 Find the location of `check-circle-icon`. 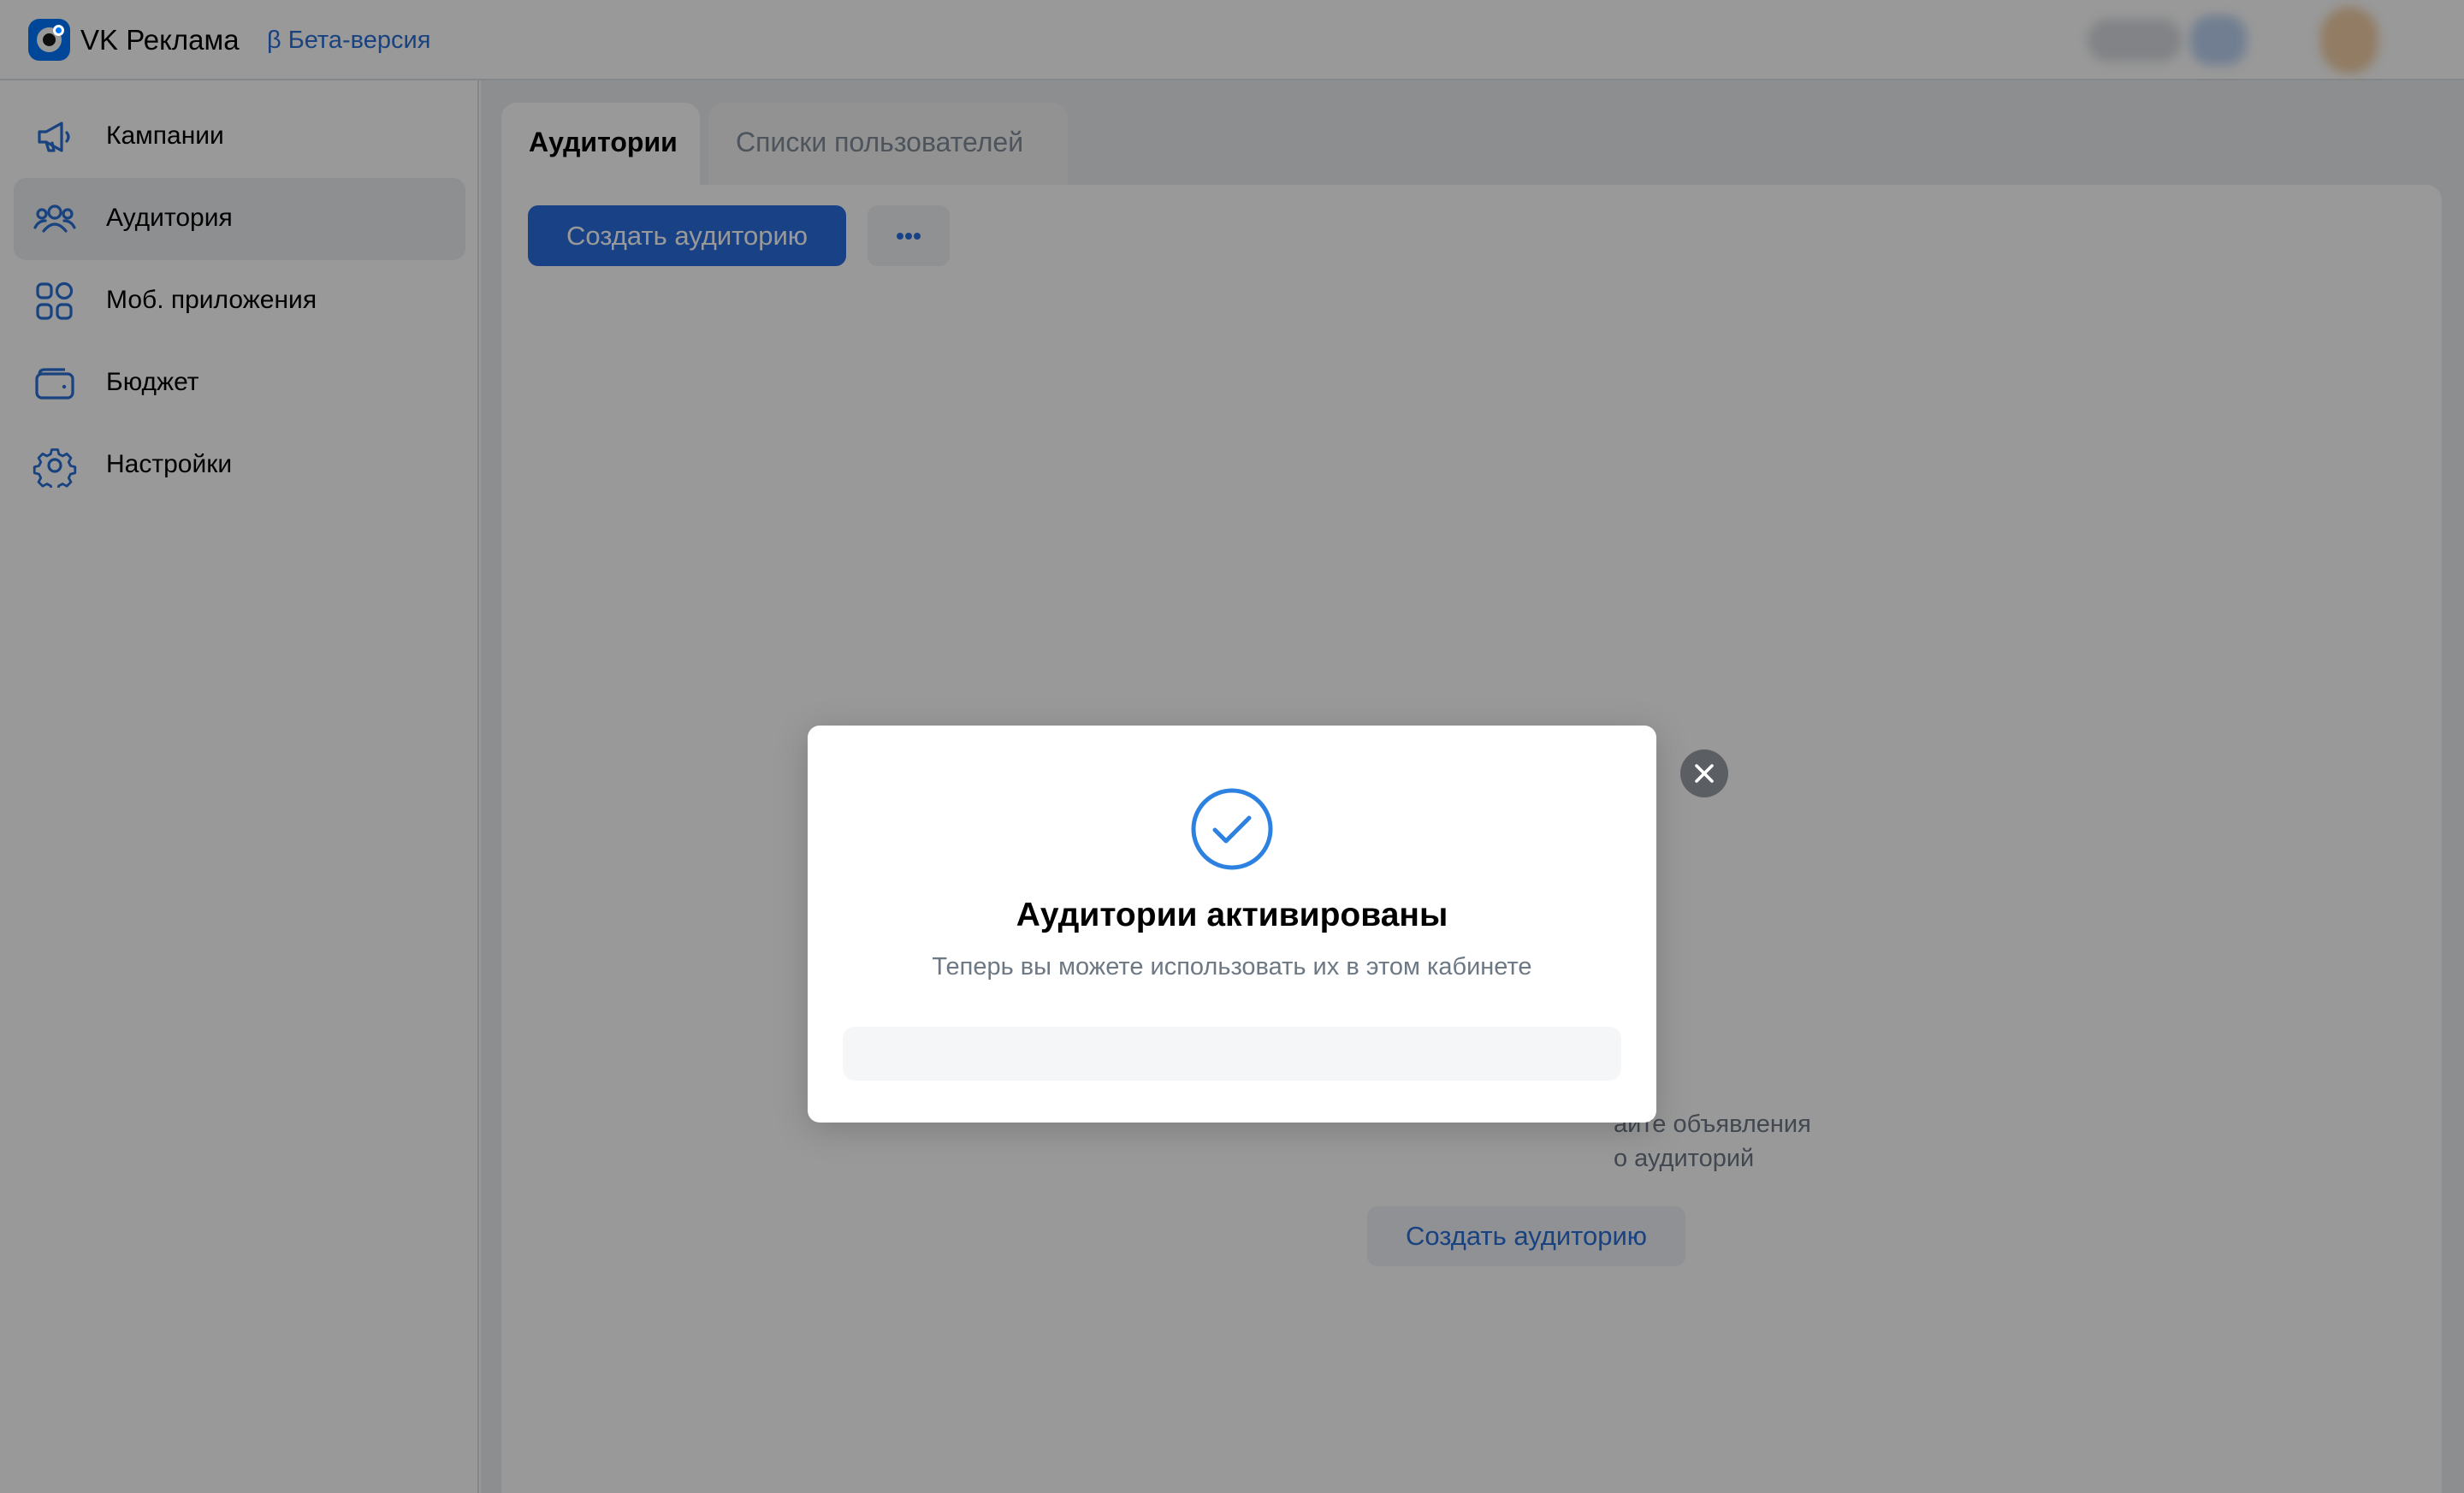

check-circle-icon is located at coordinates (1232, 829).